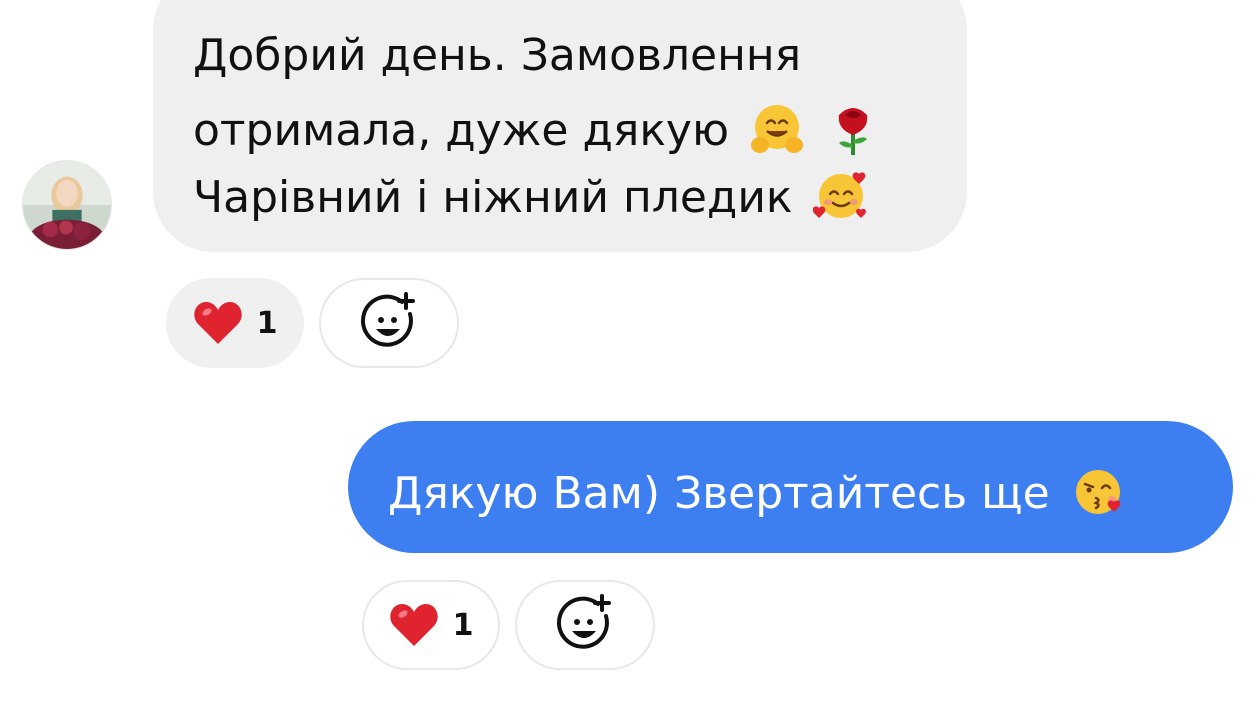 The width and height of the screenshot is (1258, 703). What do you see at coordinates (1098, 492) in the screenshot?
I see `face-blowing-kiss-icon` at bounding box center [1098, 492].